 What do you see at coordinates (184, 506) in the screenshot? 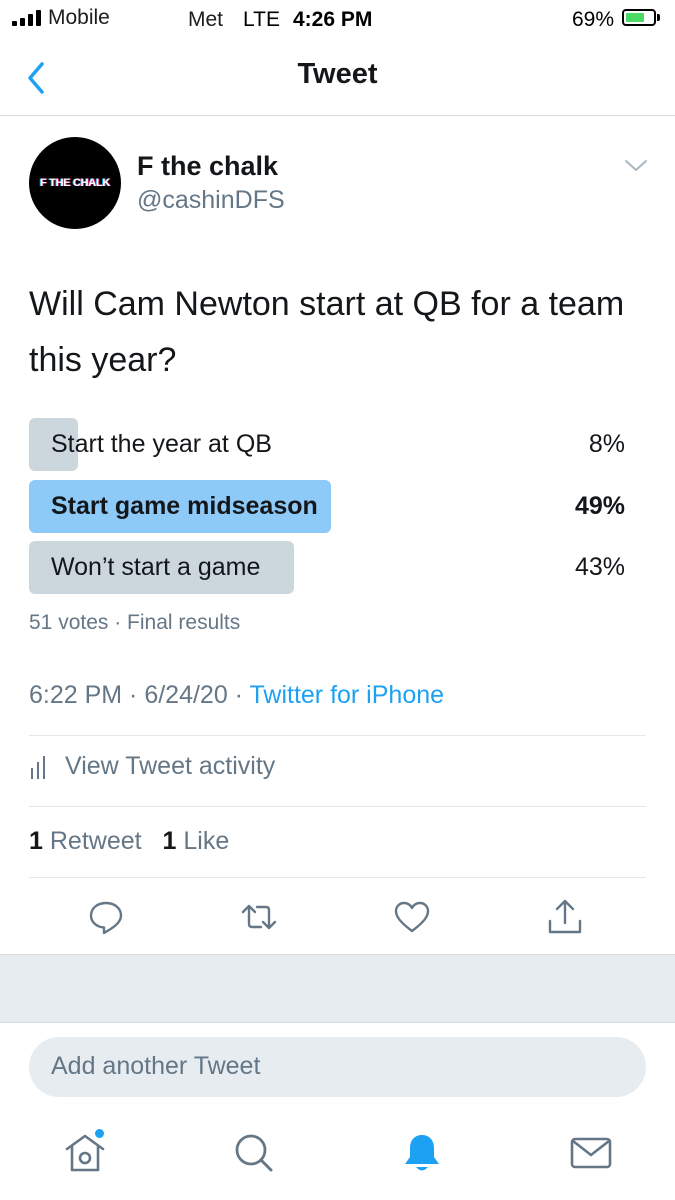
I see `poll-option-label: Start game midseason` at bounding box center [184, 506].